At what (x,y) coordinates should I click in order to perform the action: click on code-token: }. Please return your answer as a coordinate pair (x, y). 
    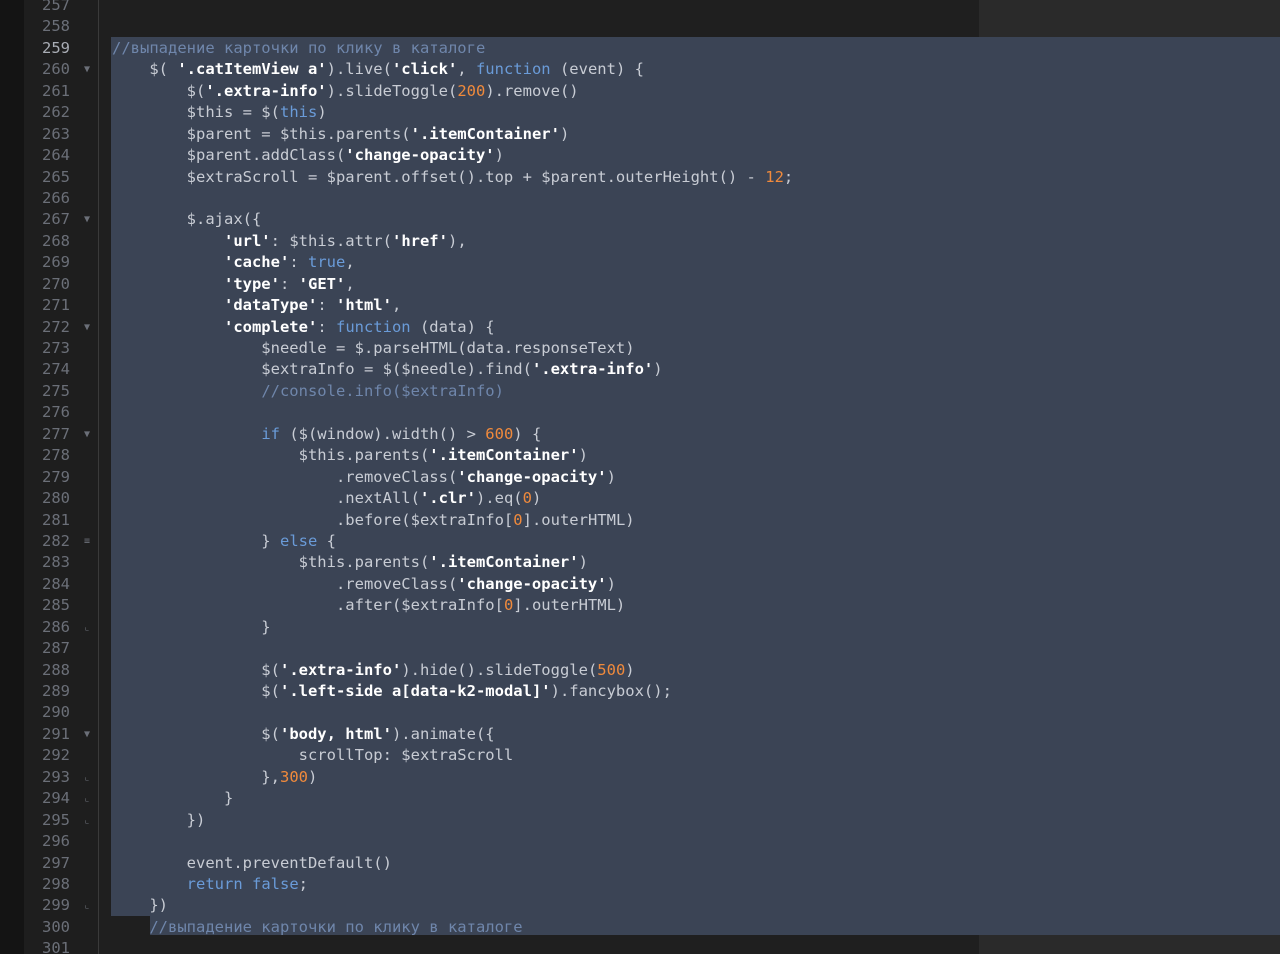
    Looking at the image, I should click on (191, 626).